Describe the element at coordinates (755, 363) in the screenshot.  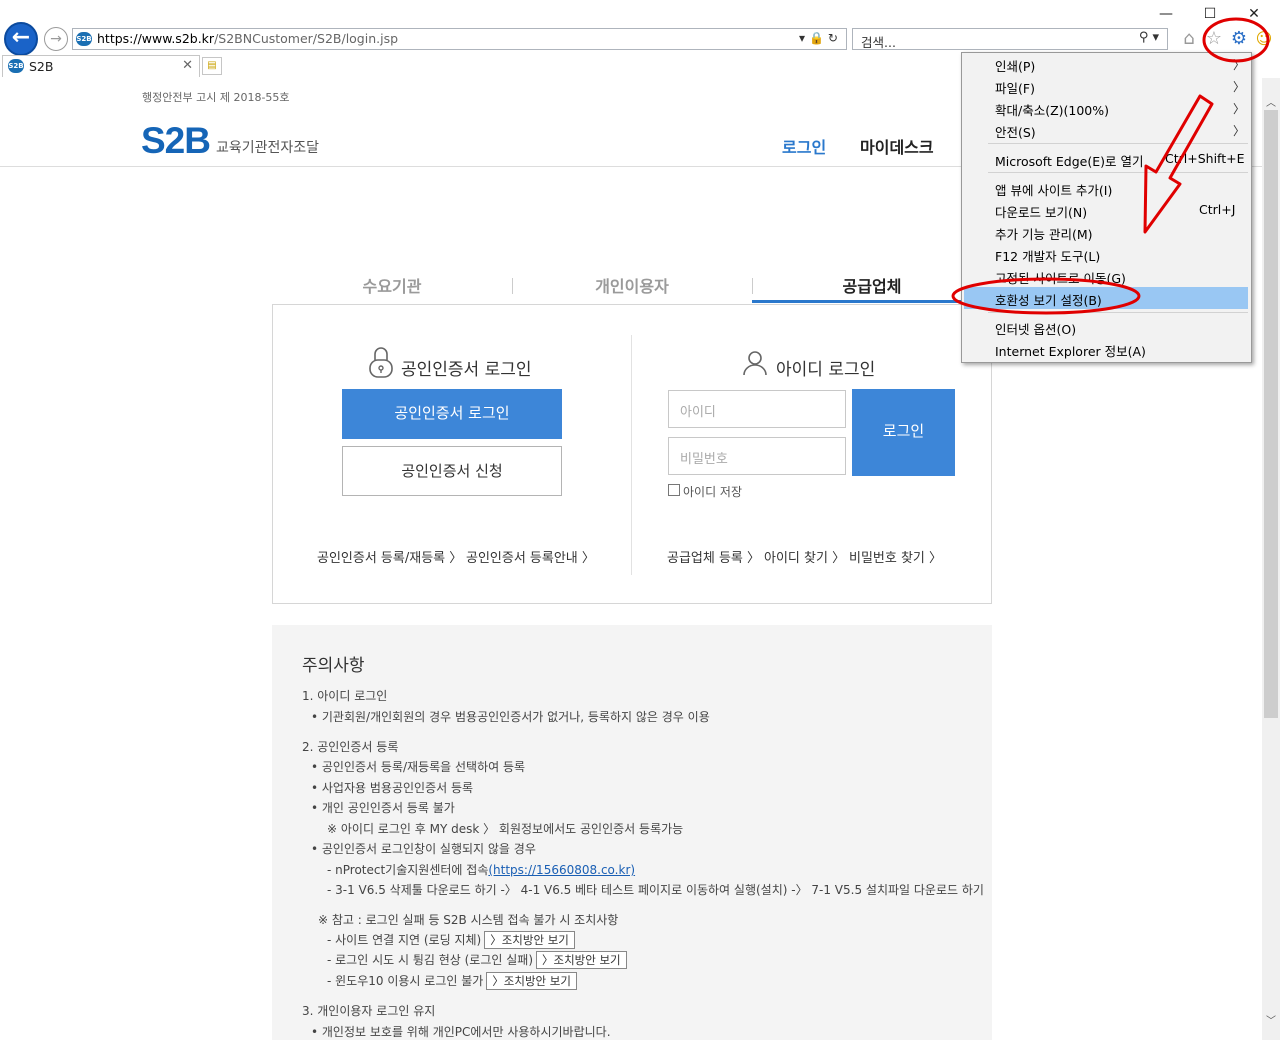
I see `person-icon` at that location.